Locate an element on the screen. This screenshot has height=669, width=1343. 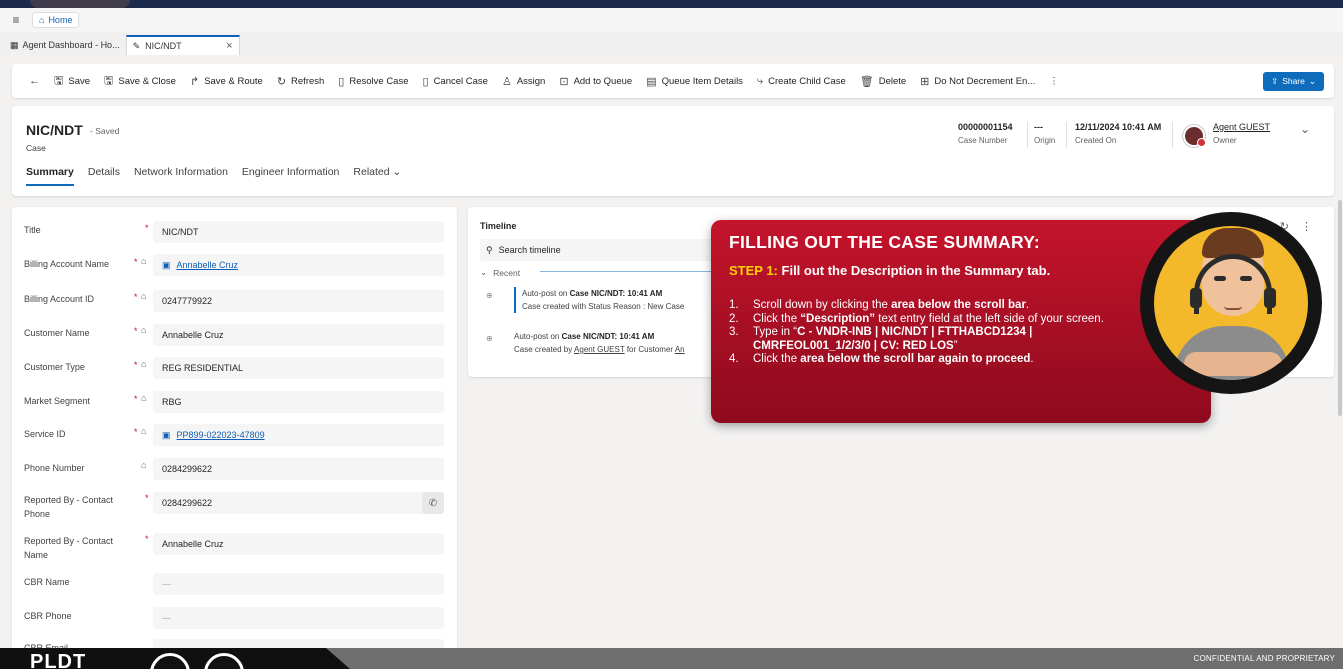
billing-account-name-lookup: ▣ Annabelle Cruz is located at coordinates (298, 265).